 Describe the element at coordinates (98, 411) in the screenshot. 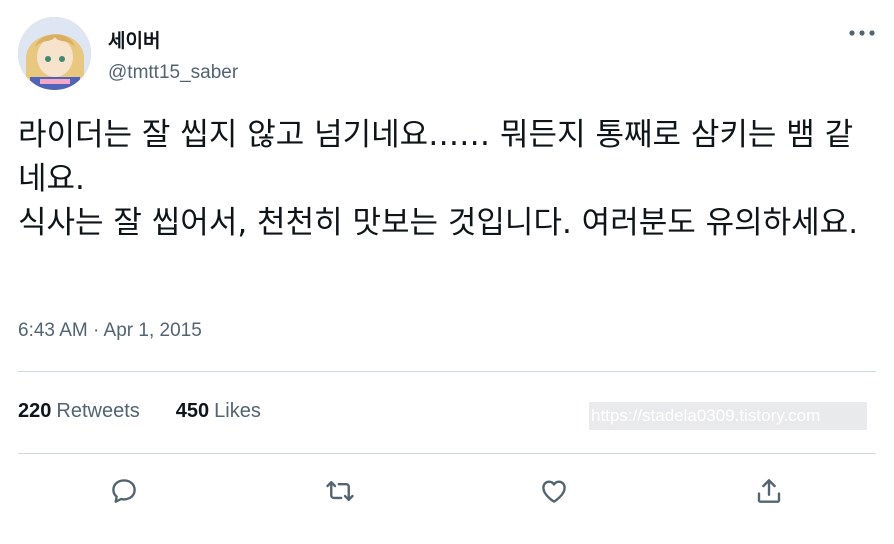

I see `retweets-label: Retweets` at that location.